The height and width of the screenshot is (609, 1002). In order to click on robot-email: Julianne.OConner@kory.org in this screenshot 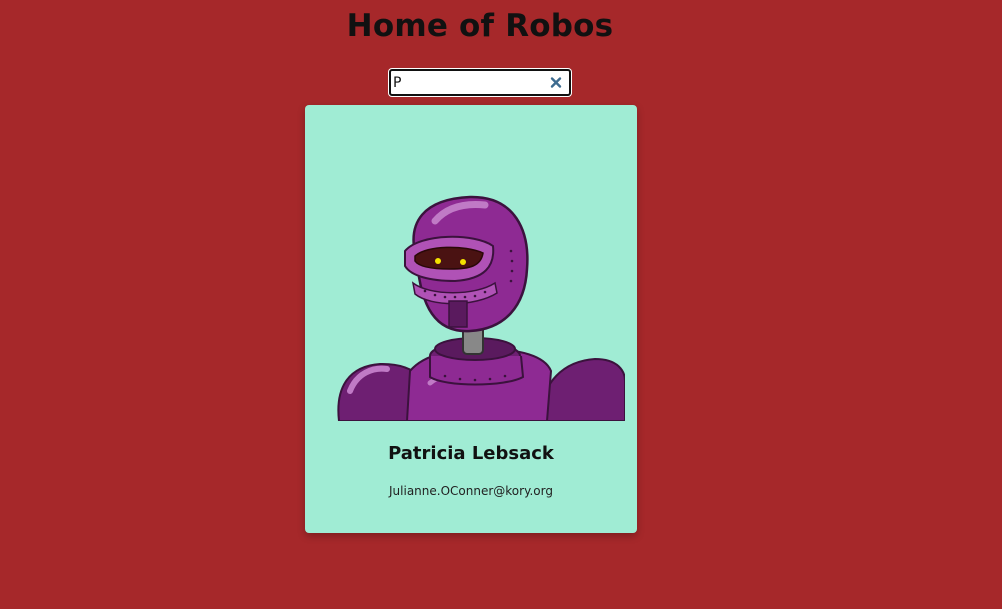, I will do `click(471, 491)`.